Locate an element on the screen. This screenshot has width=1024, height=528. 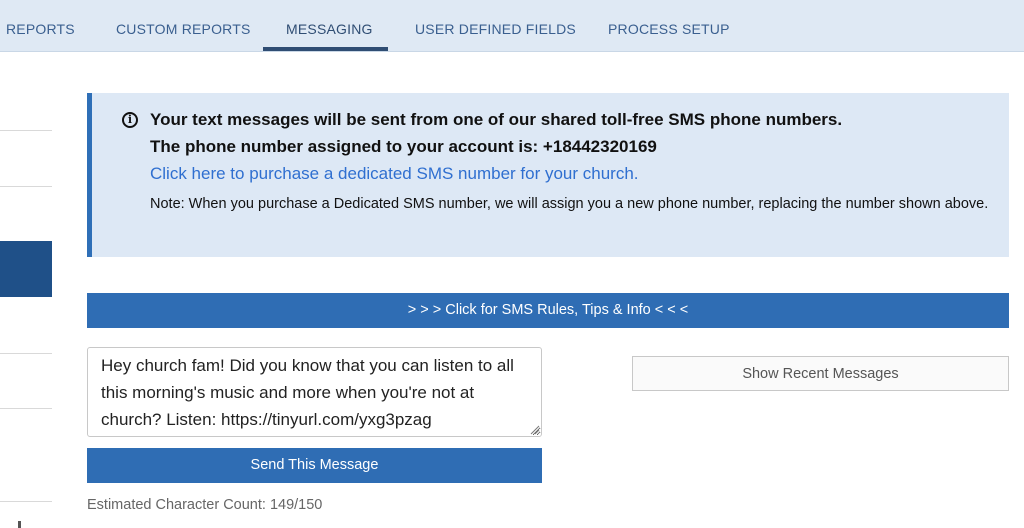
message-textarea is located at coordinates (314, 392).